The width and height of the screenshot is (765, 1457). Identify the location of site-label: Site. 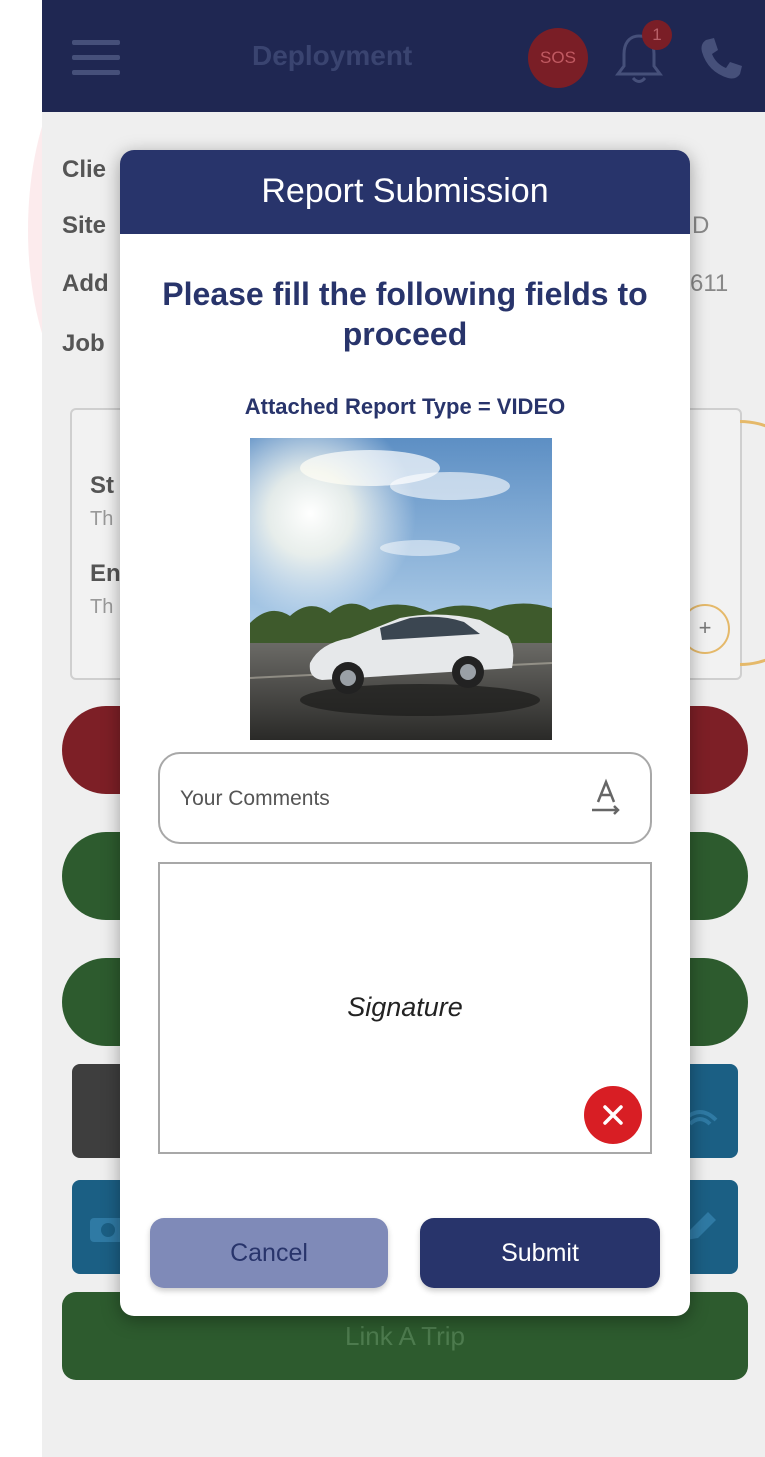
(84, 225).